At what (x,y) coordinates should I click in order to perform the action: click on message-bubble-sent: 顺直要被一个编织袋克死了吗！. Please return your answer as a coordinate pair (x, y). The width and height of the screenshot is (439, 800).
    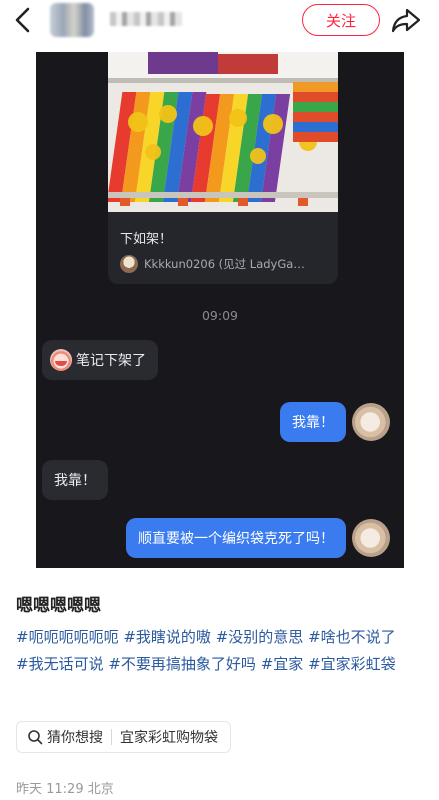
    Looking at the image, I should click on (236, 538).